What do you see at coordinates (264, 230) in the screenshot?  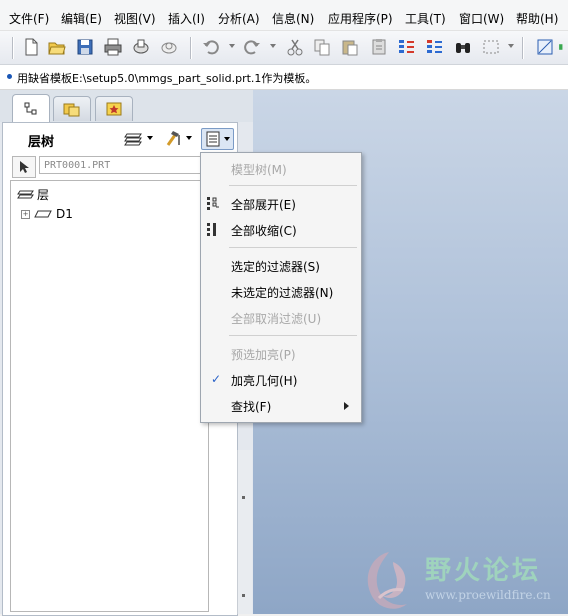 I see `menu-item-collapse-all: 全部收缩(C)` at bounding box center [264, 230].